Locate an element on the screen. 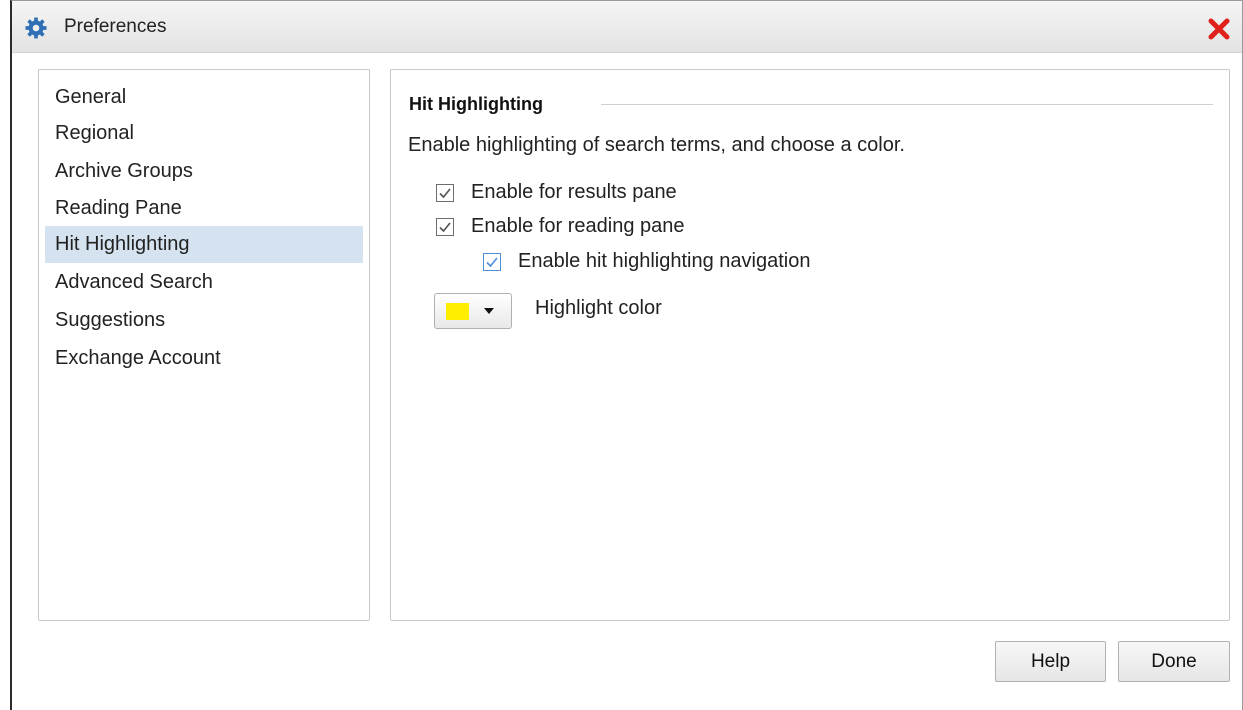  reading-pane-label: Enable for reading pane is located at coordinates (578, 226).